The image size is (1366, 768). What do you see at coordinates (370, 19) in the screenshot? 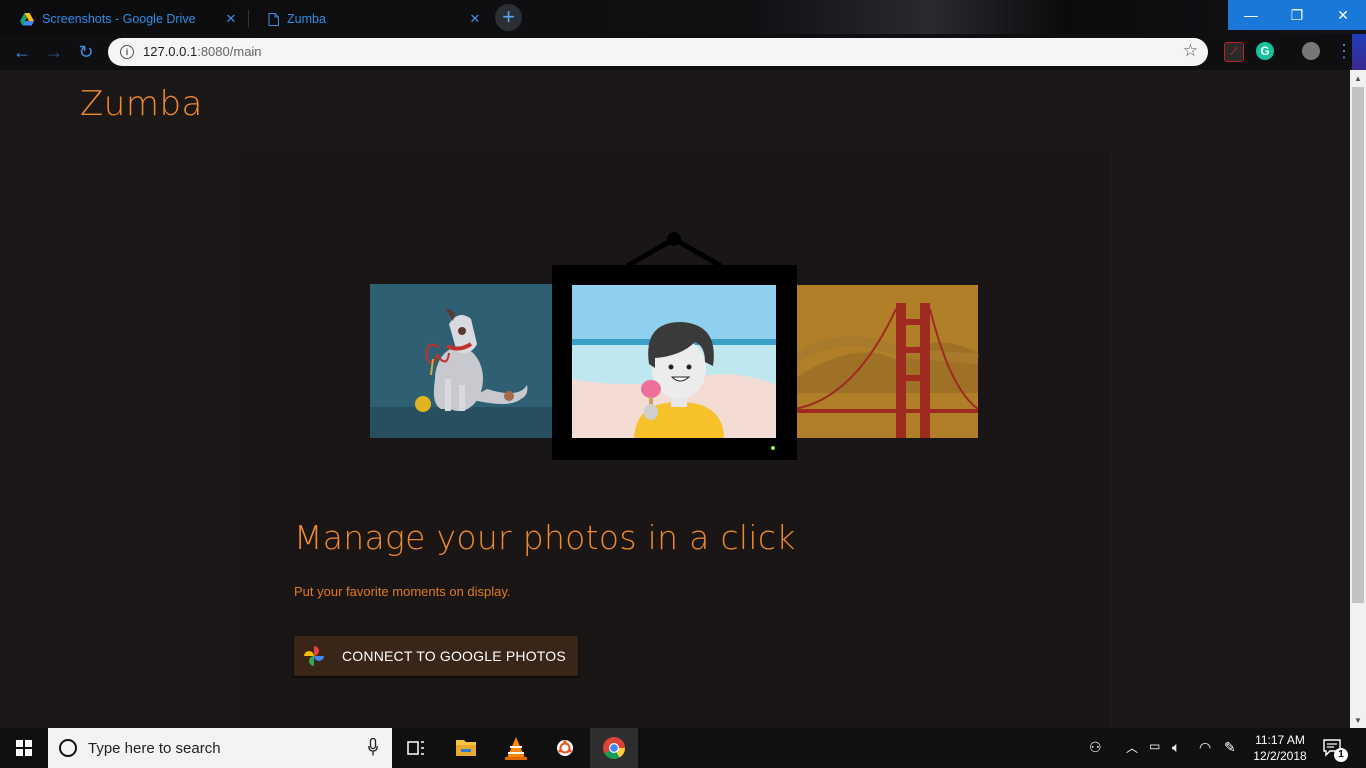
I see `tab-zumba: Zumba ✕` at bounding box center [370, 19].